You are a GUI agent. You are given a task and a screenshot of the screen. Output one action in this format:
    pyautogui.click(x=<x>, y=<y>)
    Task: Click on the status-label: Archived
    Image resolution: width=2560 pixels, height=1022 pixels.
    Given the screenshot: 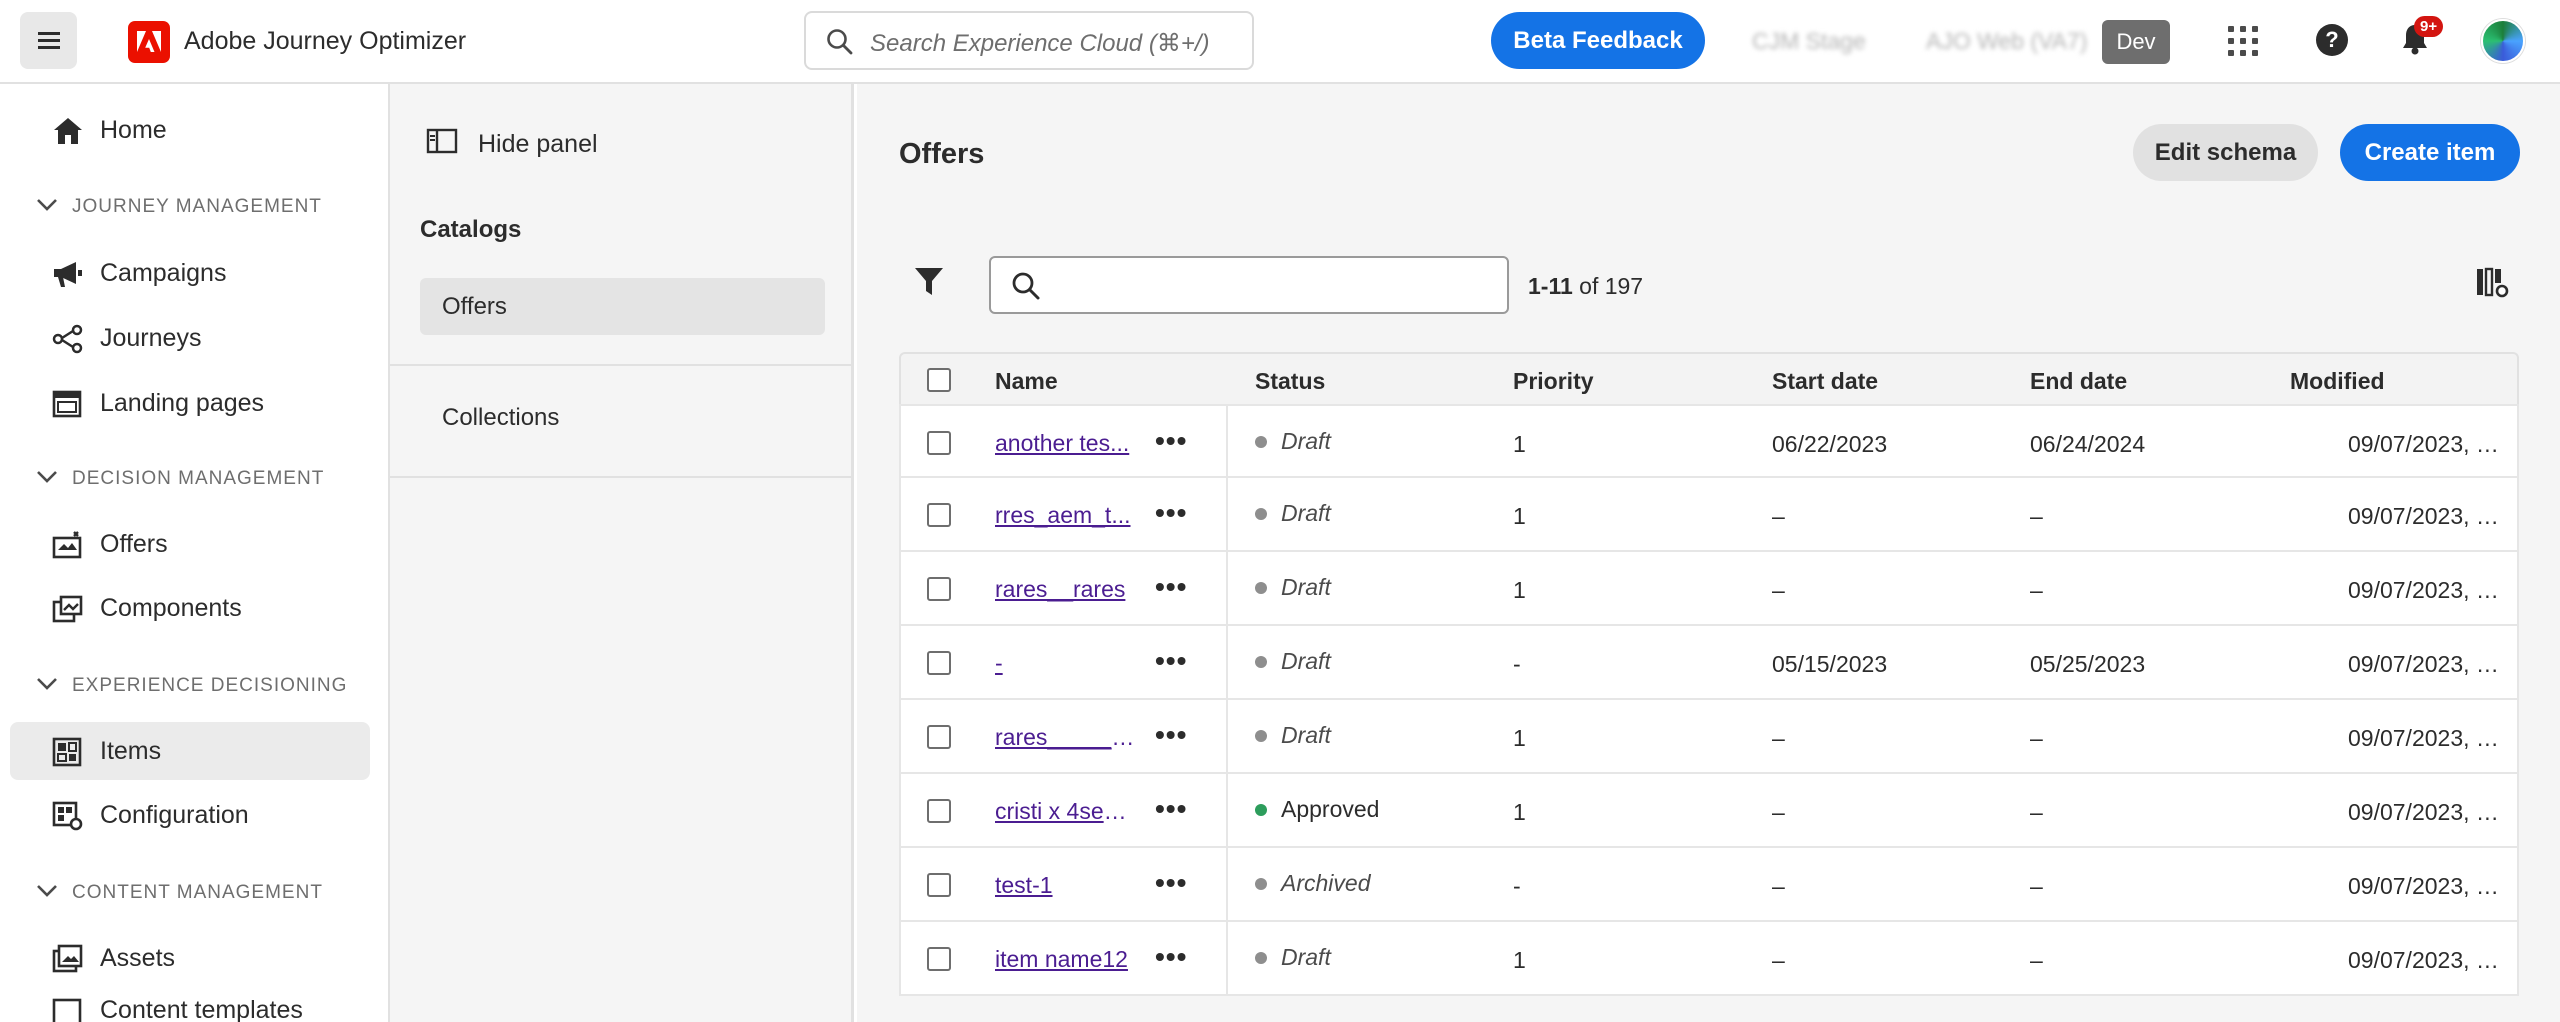 What is the action you would take?
    pyautogui.click(x=1326, y=883)
    